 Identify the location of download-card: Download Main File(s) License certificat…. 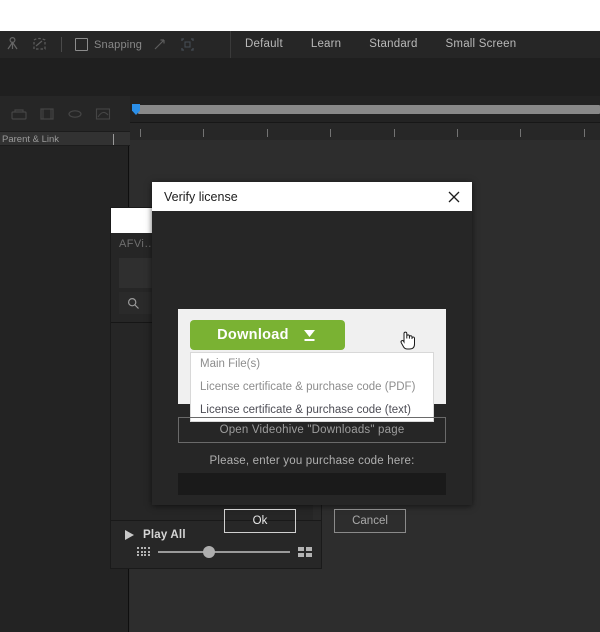
(312, 365).